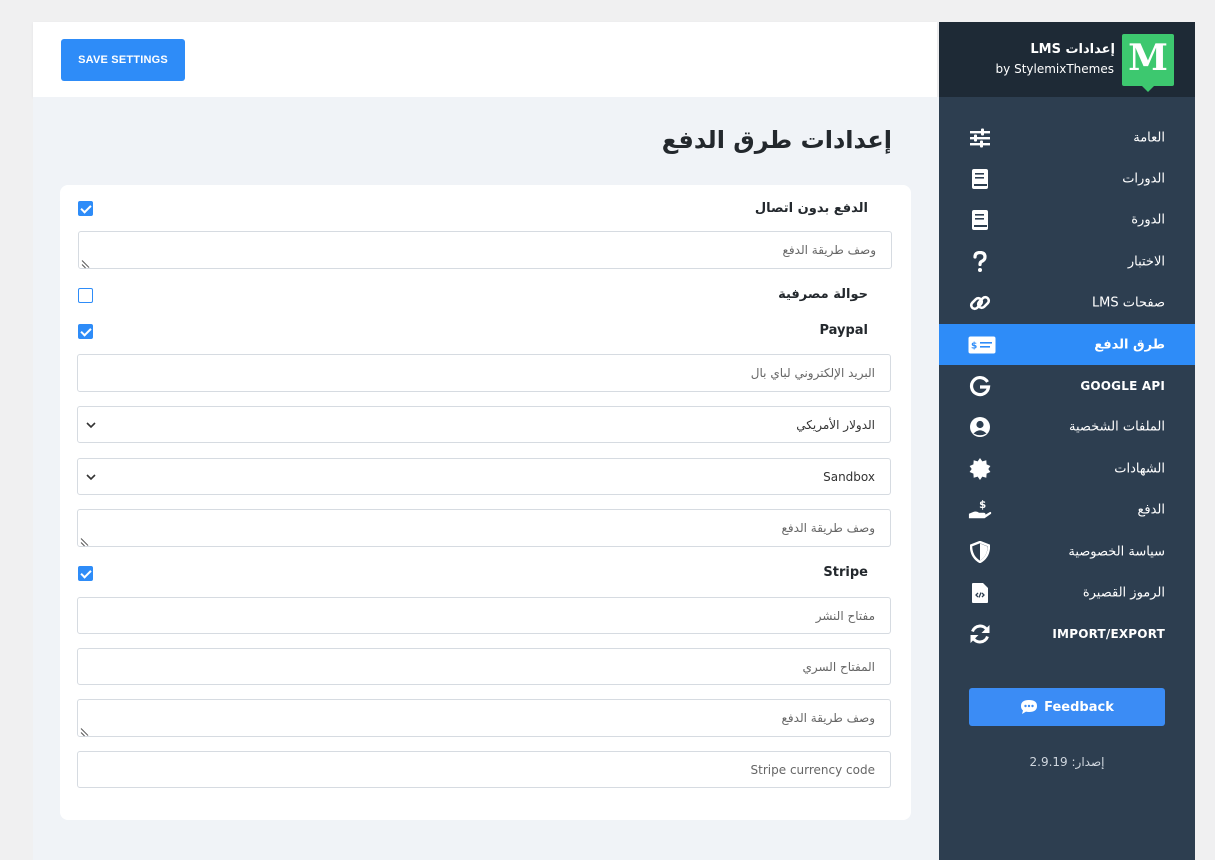 The height and width of the screenshot is (860, 1215). Describe the element at coordinates (980, 427) in the screenshot. I see `user-circle-icon` at that location.